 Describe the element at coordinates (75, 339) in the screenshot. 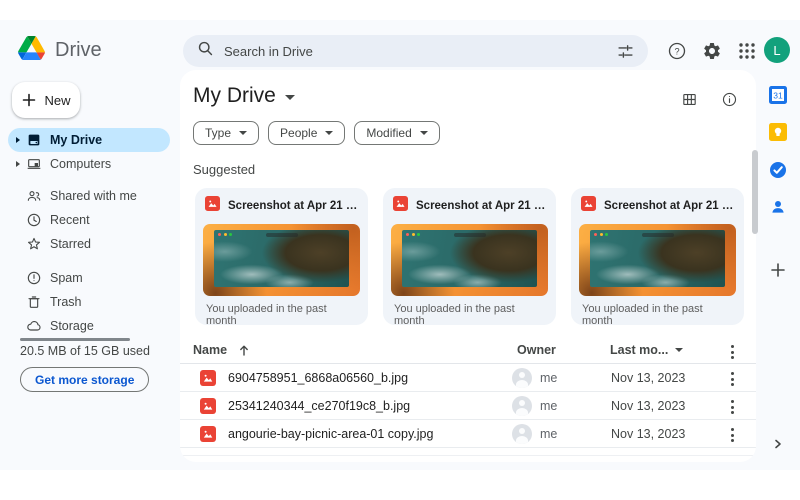

I see `storage-usage-bar` at that location.